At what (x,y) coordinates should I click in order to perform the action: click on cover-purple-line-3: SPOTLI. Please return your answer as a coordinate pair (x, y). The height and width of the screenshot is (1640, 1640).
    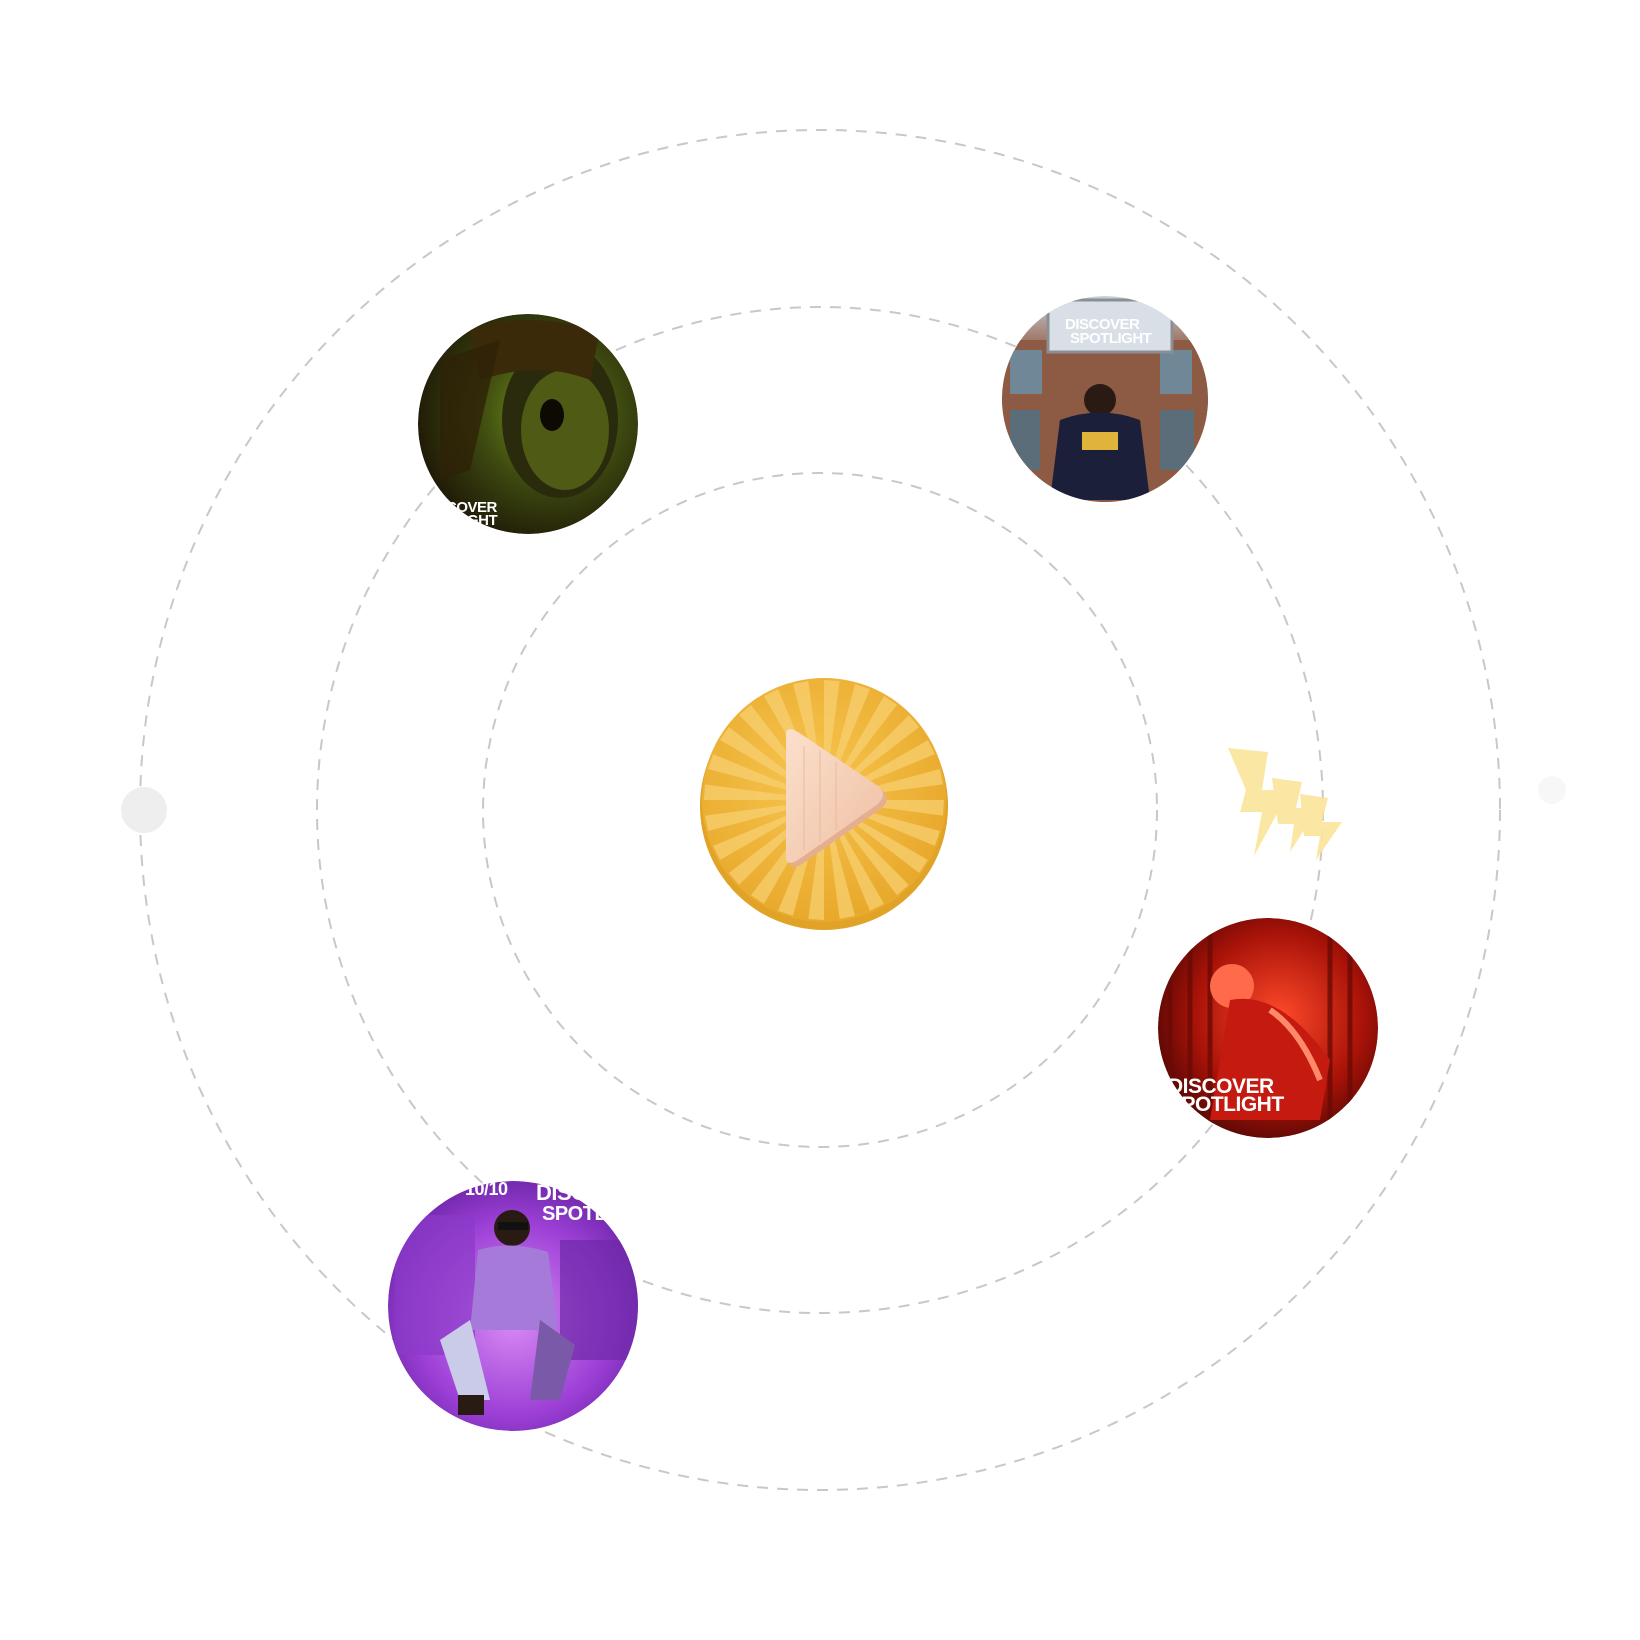
    Looking at the image, I should click on (576, 1214).